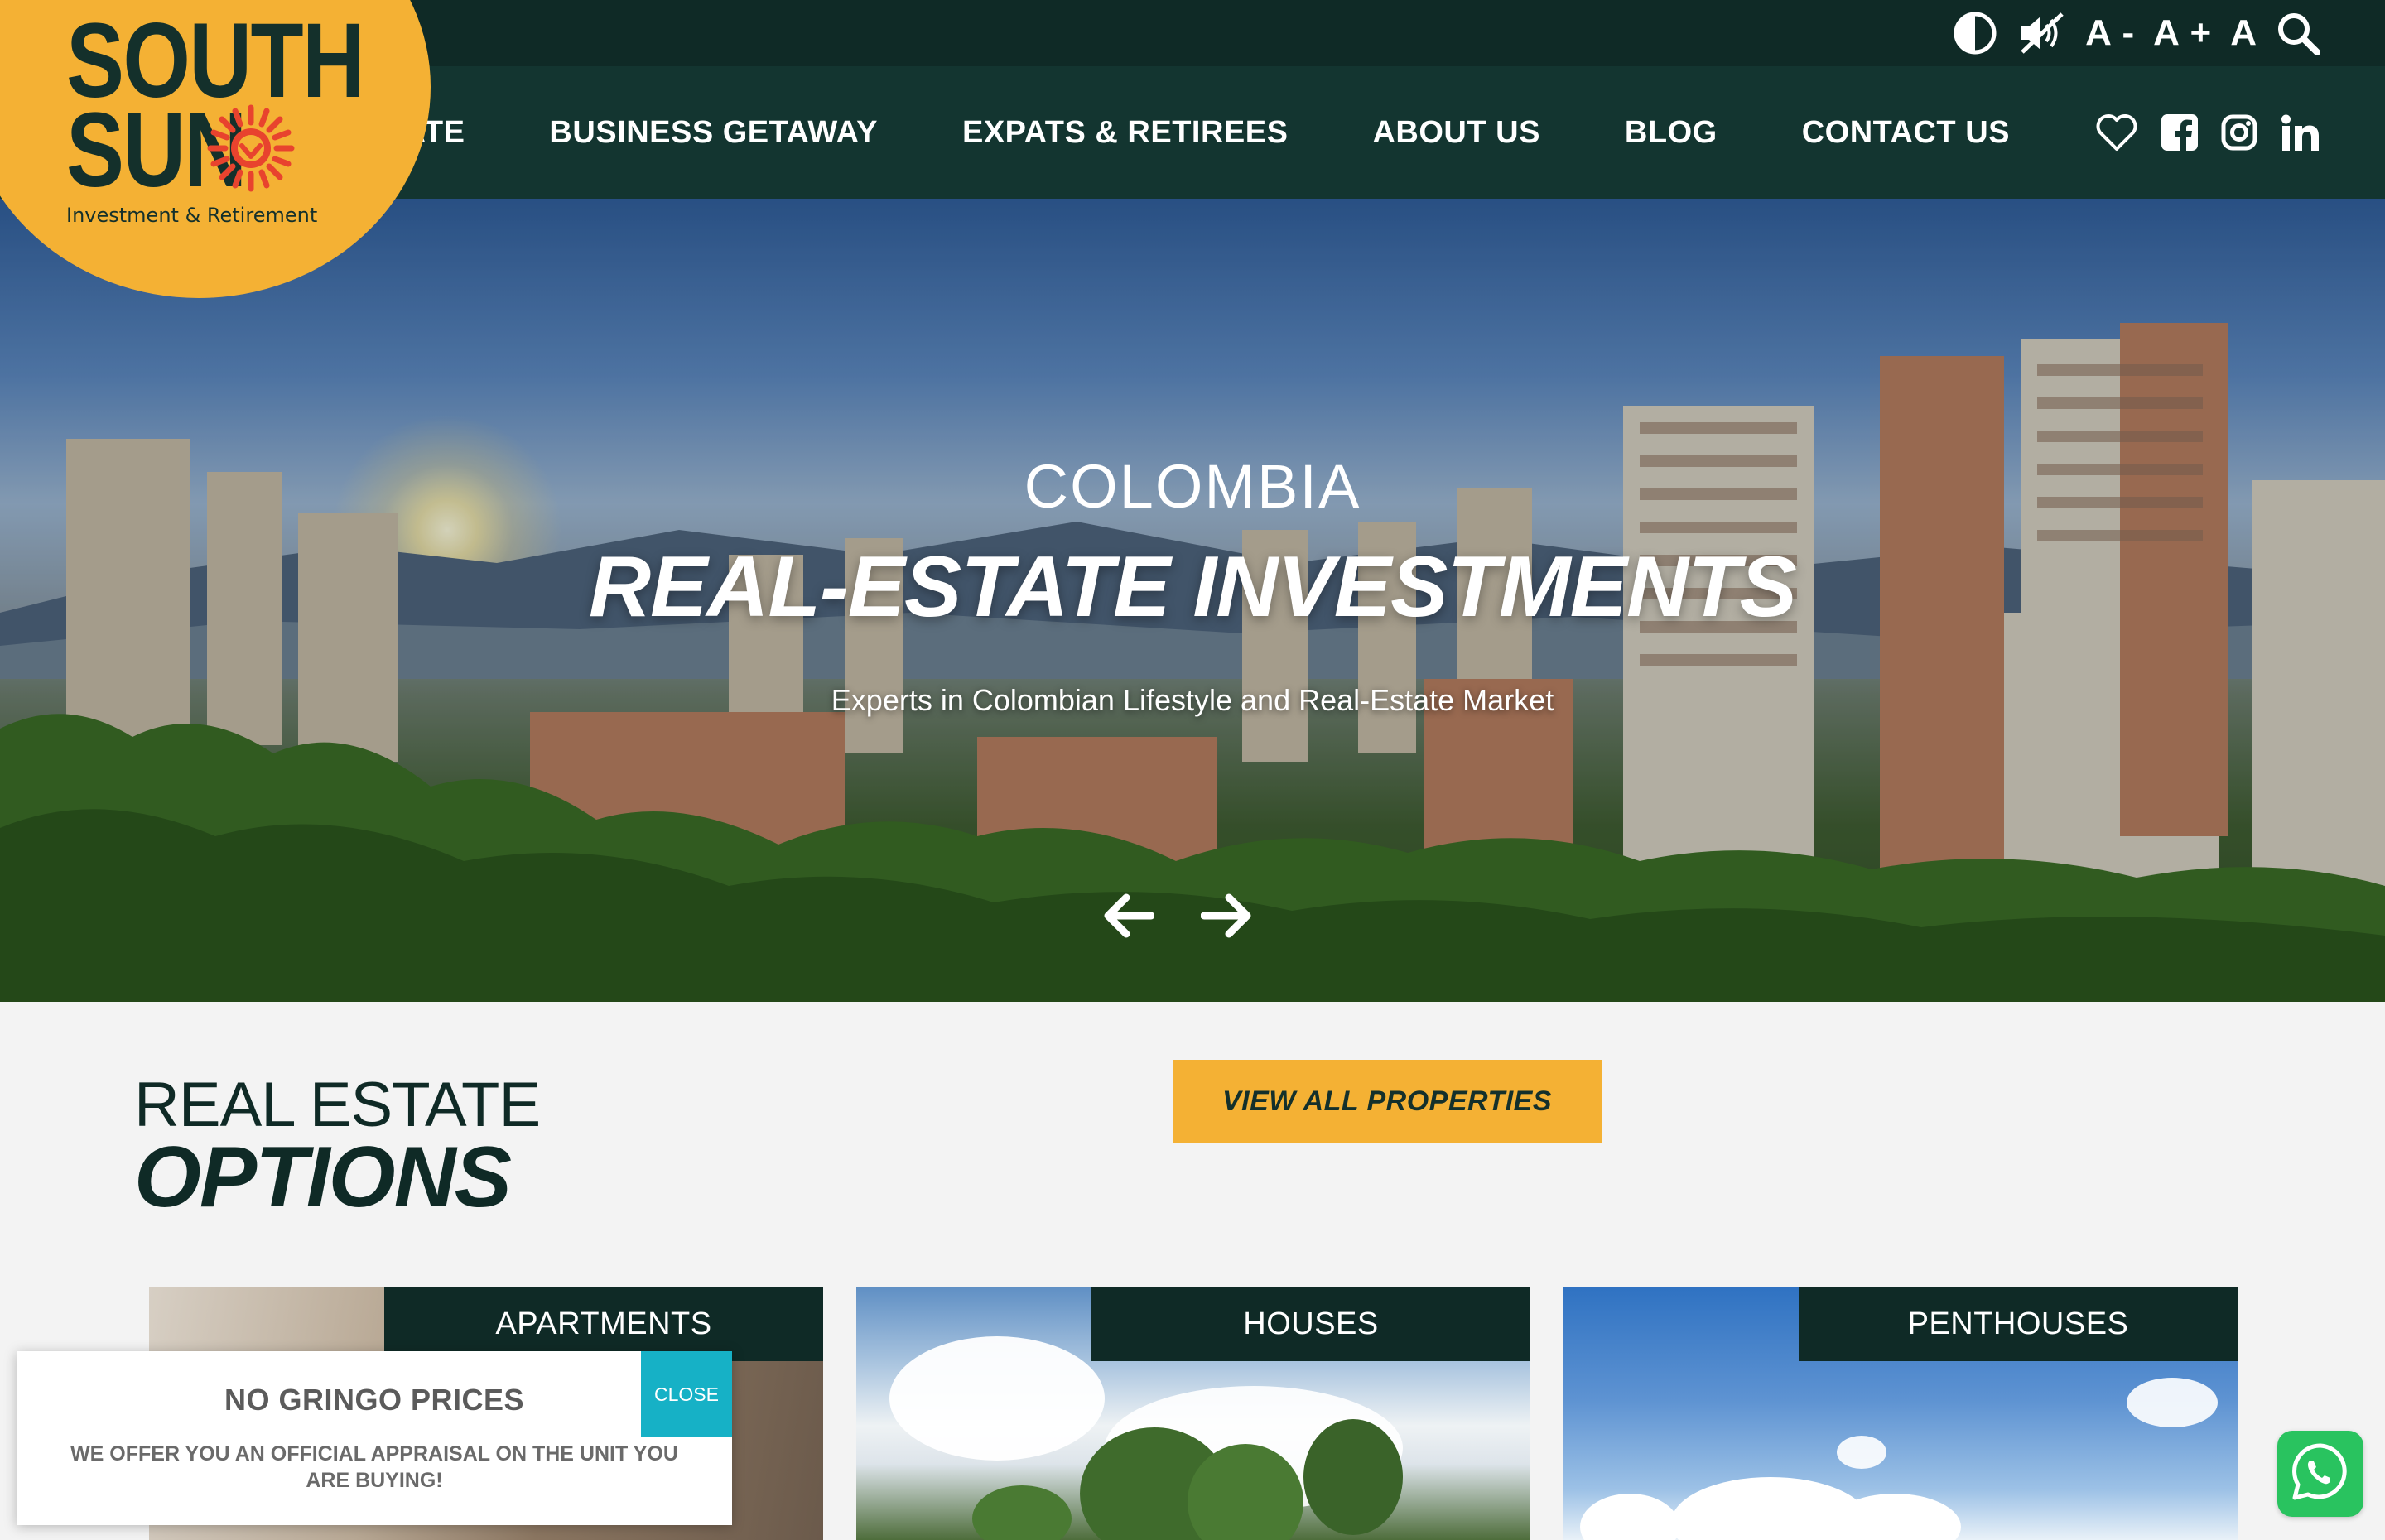  What do you see at coordinates (2110, 33) in the screenshot?
I see `font-decrease-button: A -` at bounding box center [2110, 33].